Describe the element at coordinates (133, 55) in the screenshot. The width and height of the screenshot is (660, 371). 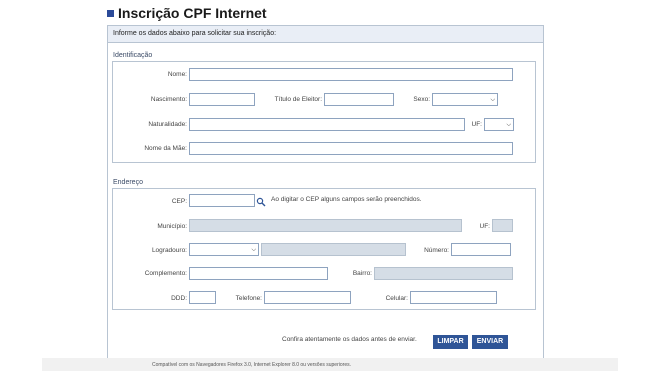
I see `identificacao-legend: Identificação` at that location.